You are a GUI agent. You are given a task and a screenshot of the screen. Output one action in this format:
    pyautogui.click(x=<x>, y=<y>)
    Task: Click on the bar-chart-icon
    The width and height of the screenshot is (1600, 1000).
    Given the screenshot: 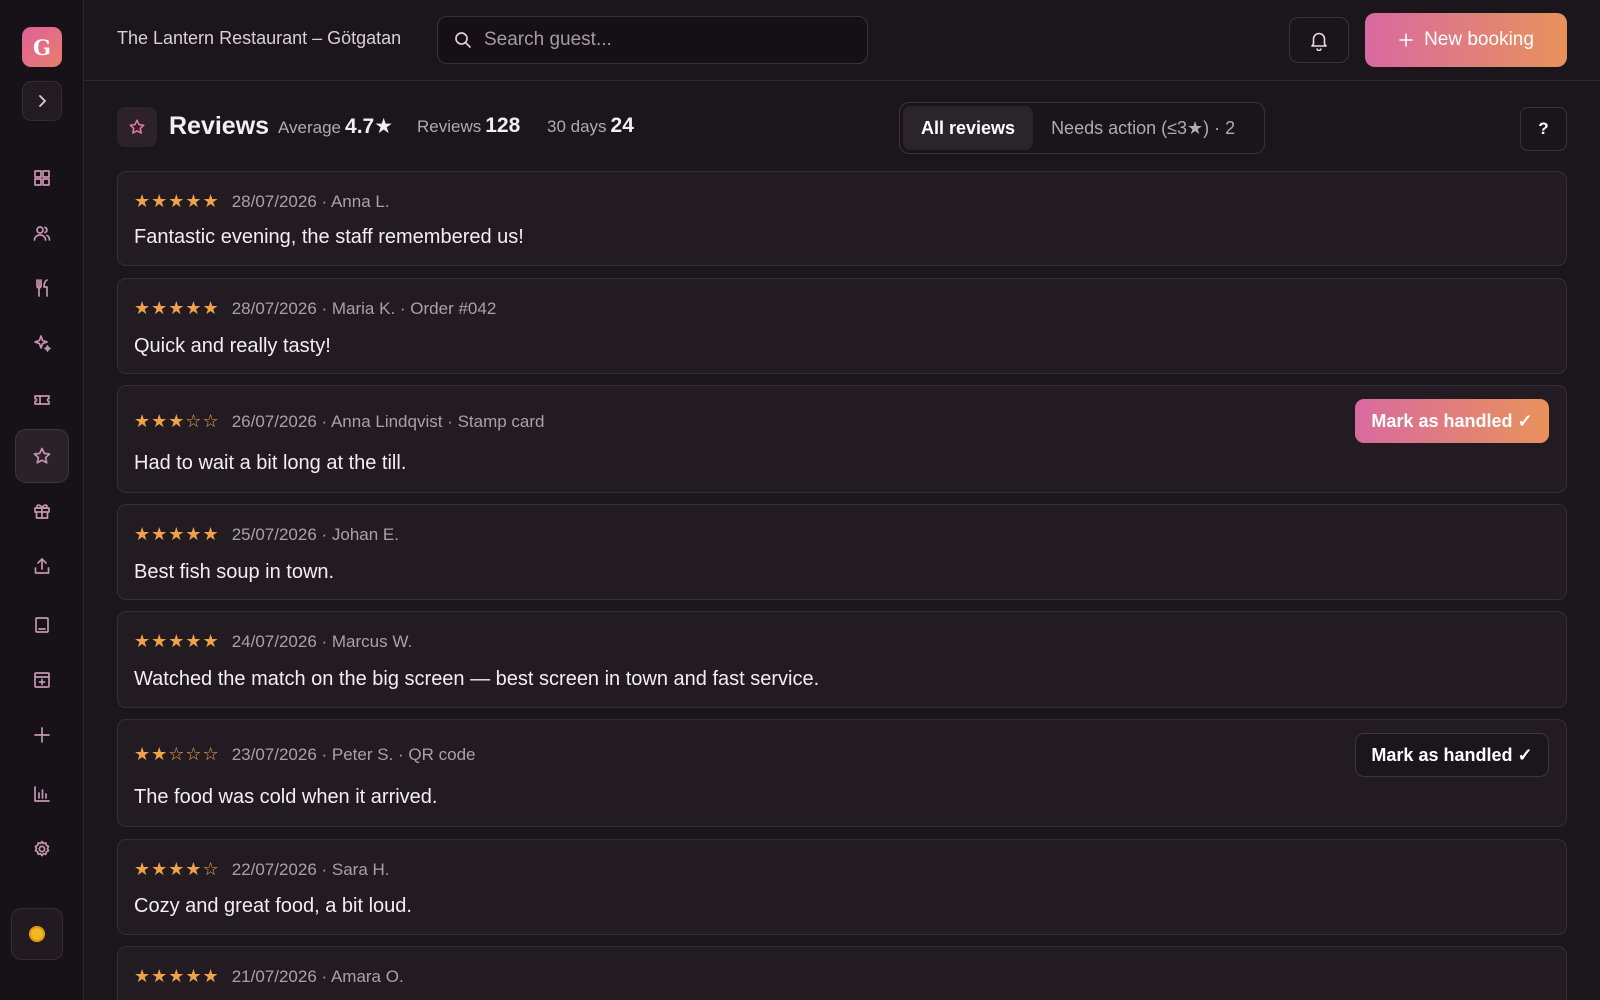 What is the action you would take?
    pyautogui.click(x=42, y=794)
    